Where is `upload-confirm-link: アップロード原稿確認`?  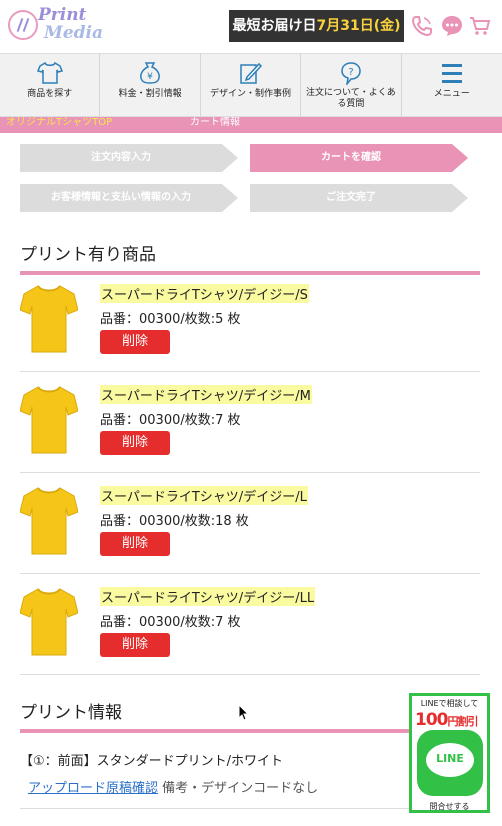 upload-confirm-link: アップロード原稿確認 is located at coordinates (93, 788).